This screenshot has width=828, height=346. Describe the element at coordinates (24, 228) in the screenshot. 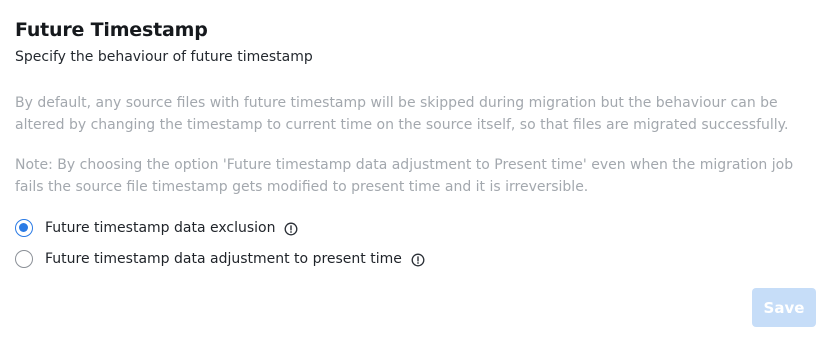

I see `radio-button-exclusion` at that location.